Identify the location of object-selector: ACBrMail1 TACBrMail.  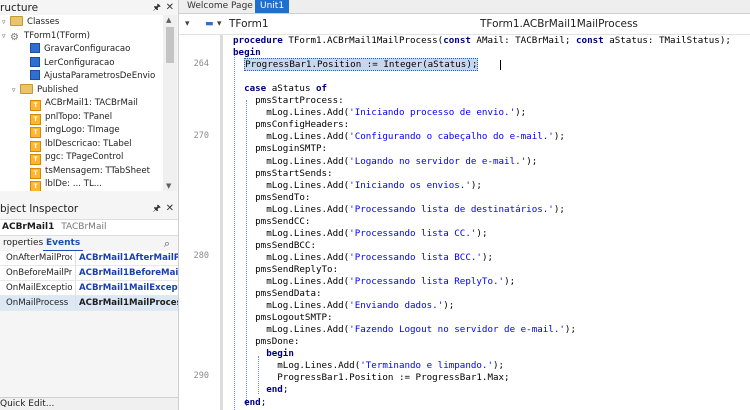
(89, 227).